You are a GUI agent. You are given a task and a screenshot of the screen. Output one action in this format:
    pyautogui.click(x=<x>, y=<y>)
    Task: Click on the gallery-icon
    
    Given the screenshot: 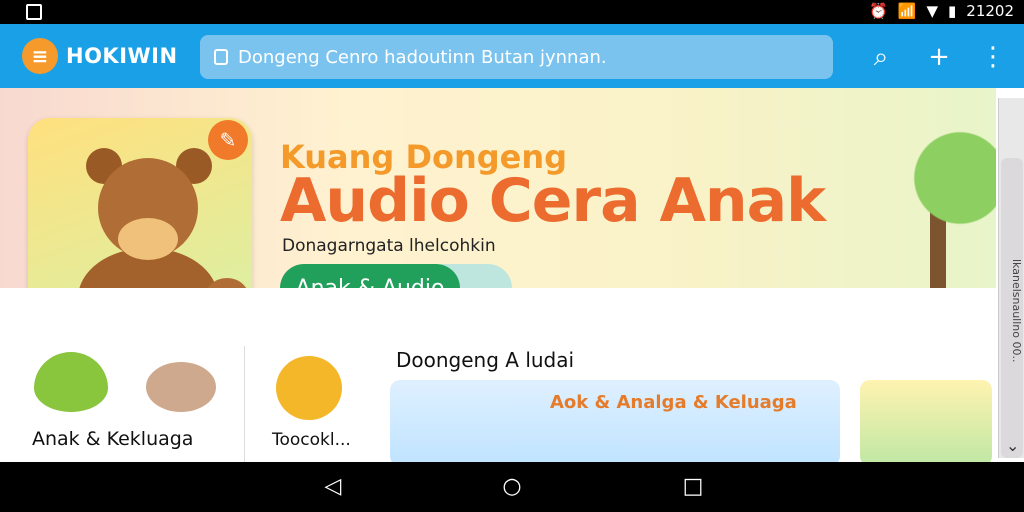 What is the action you would take?
    pyautogui.click(x=34, y=12)
    